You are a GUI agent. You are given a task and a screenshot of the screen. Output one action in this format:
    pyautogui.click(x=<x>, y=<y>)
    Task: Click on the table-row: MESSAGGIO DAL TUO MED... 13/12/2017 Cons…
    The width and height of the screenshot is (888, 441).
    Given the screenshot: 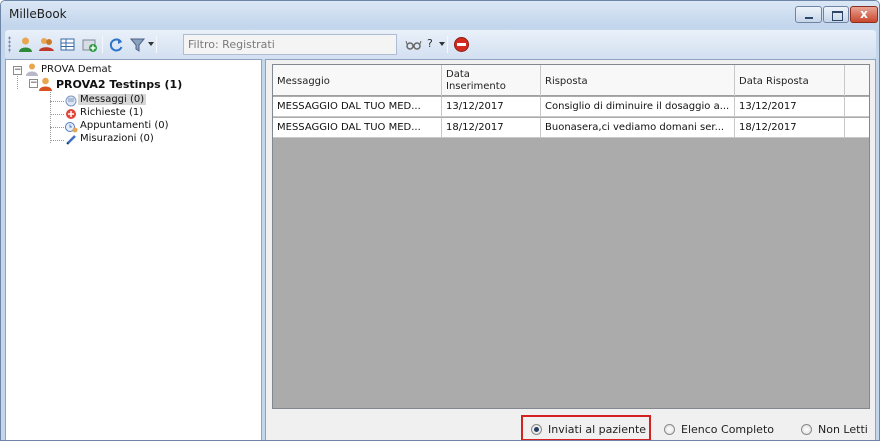 What is the action you would take?
    pyautogui.click(x=571, y=107)
    